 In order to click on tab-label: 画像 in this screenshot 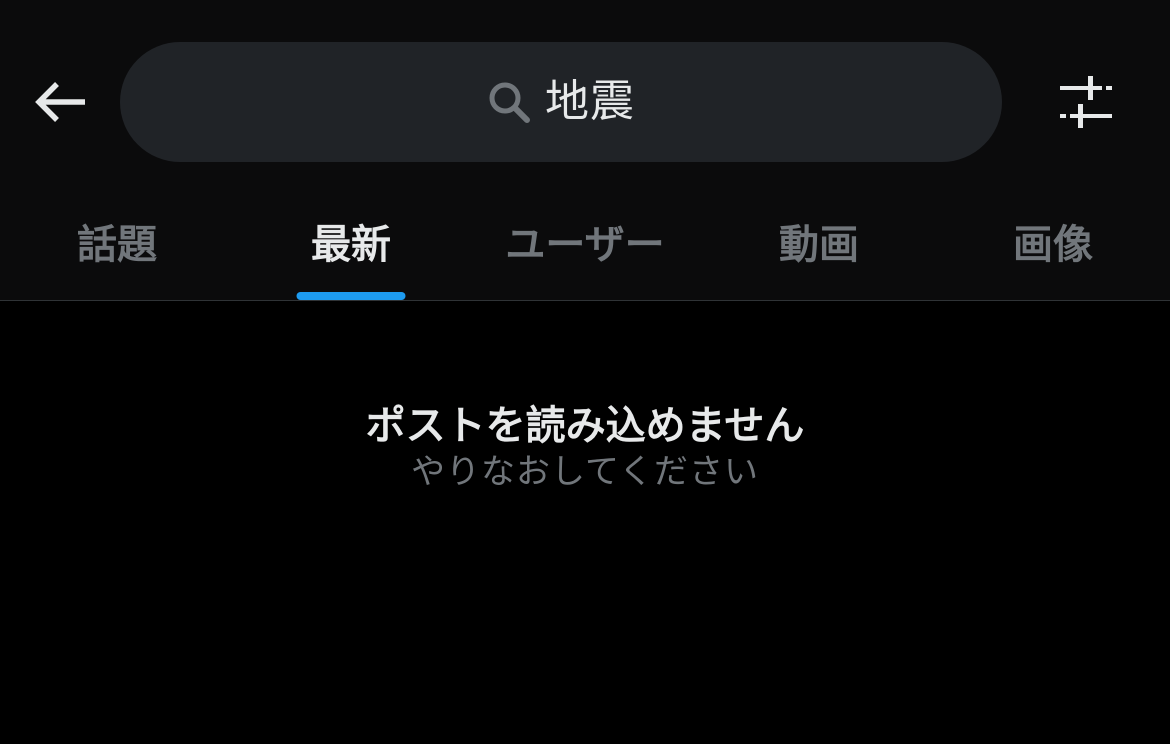, I will do `click(1053, 245)`.